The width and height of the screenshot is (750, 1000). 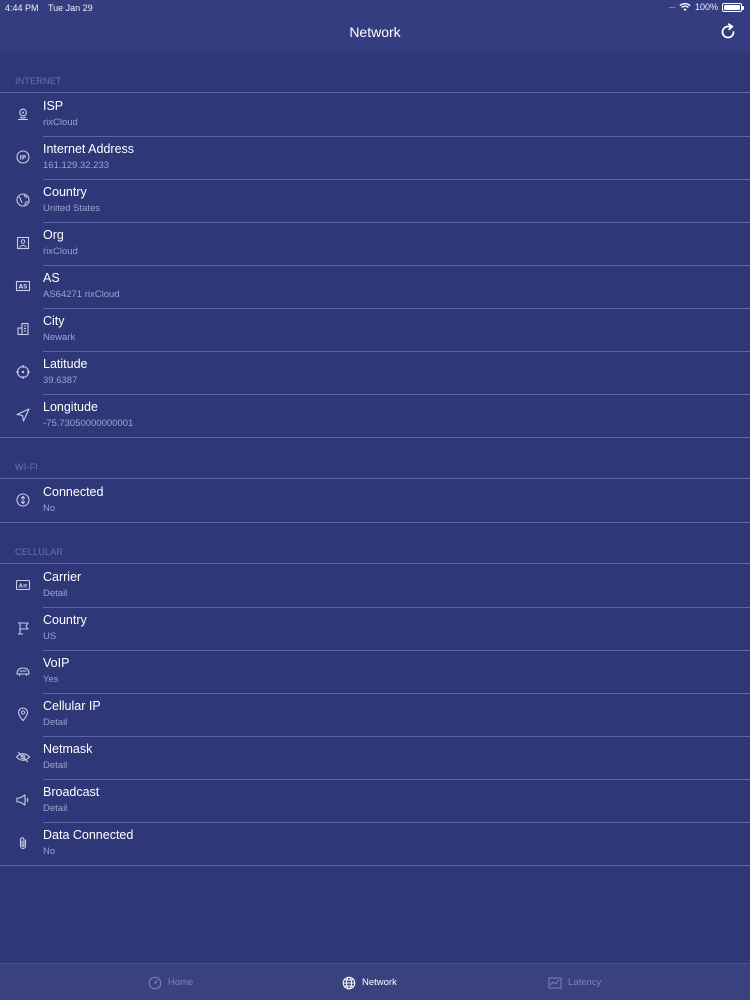 What do you see at coordinates (375, 286) in the screenshot?
I see `row-as: AS AS AS64271 rixCloud` at bounding box center [375, 286].